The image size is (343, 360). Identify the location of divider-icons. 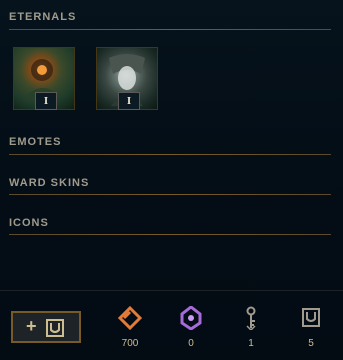
(170, 234).